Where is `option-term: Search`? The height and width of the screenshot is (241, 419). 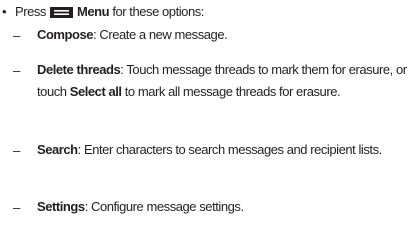
option-term: Search is located at coordinates (57, 149).